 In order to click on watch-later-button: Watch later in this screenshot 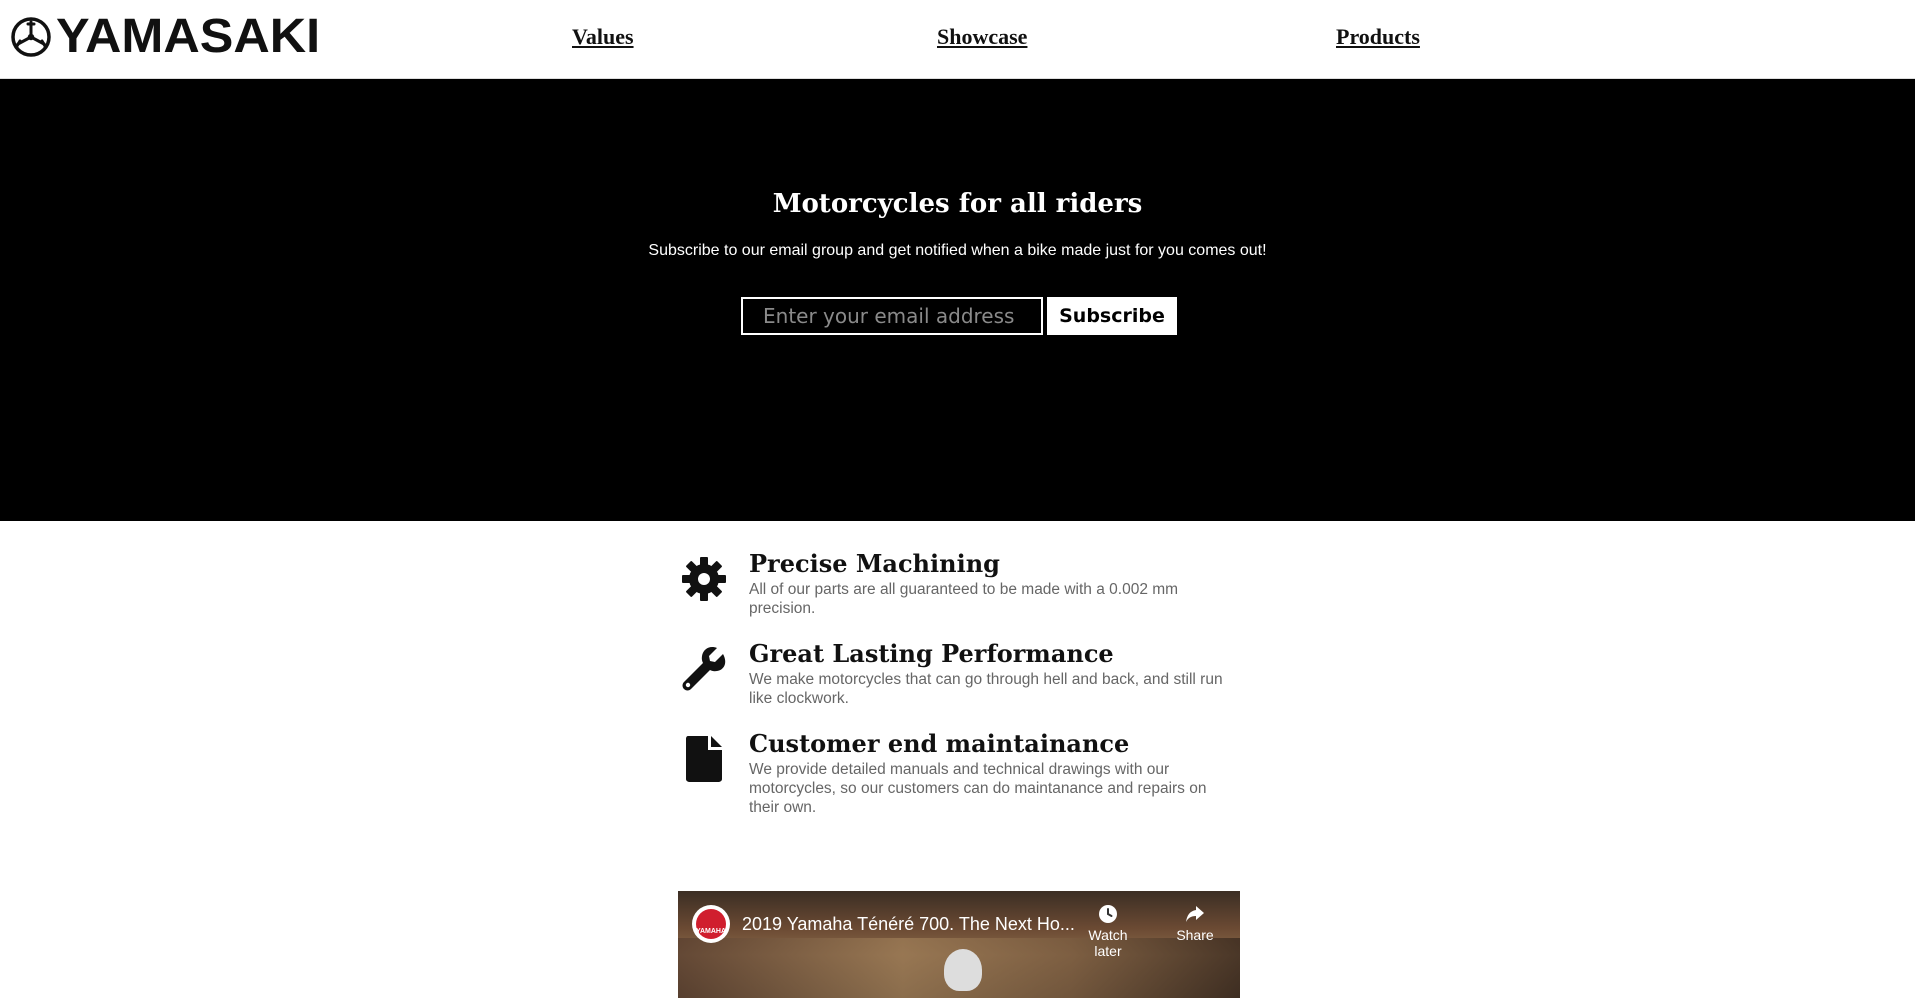, I will do `click(1108, 931)`.